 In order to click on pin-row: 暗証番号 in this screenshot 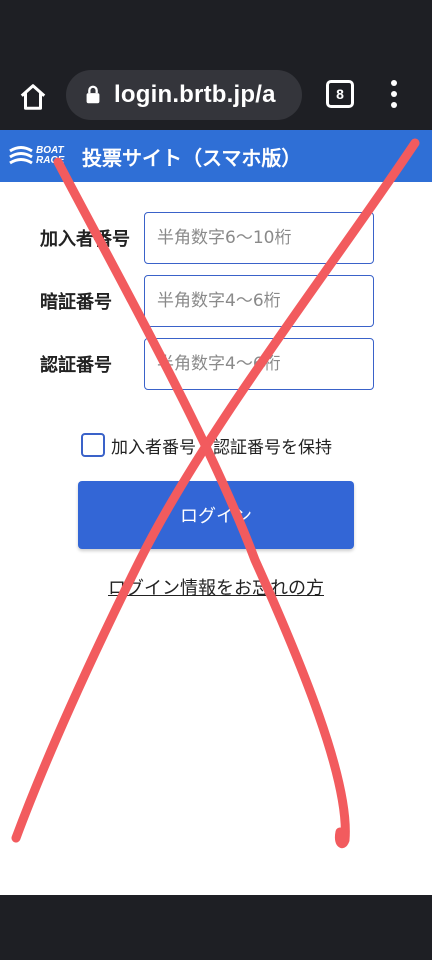, I will do `click(210, 301)`.